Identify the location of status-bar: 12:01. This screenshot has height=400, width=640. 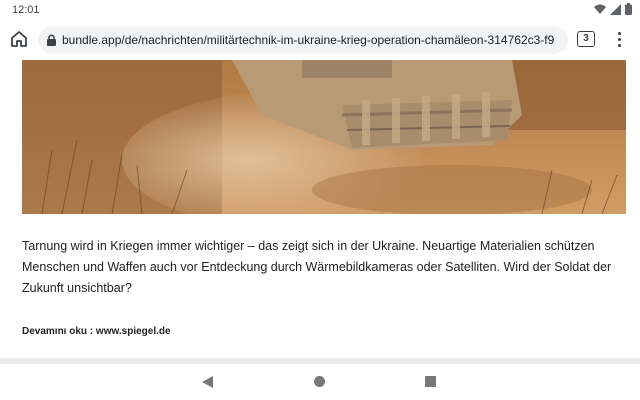
(320, 10).